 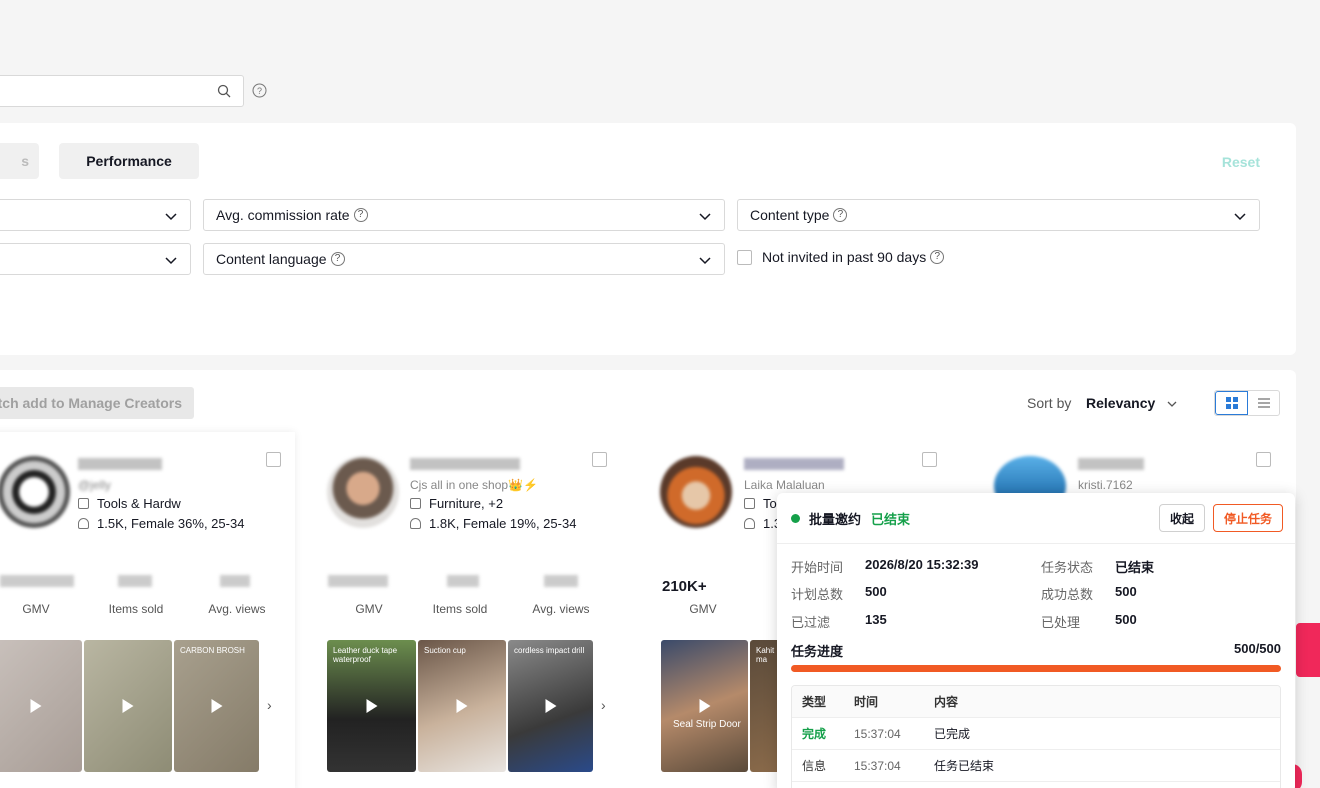 I want to click on video-thumbnail: Suction cup, so click(x=462, y=706).